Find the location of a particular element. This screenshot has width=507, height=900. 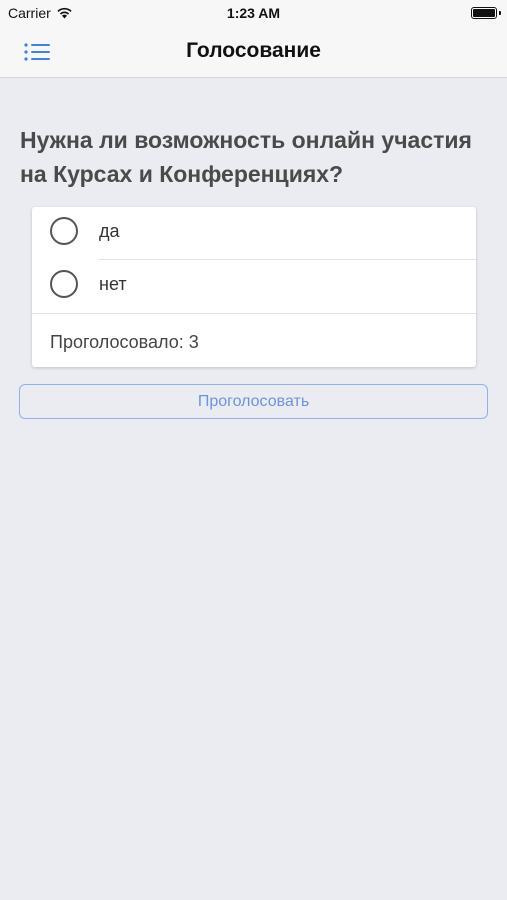

poll-option-label: нет is located at coordinates (113, 284).